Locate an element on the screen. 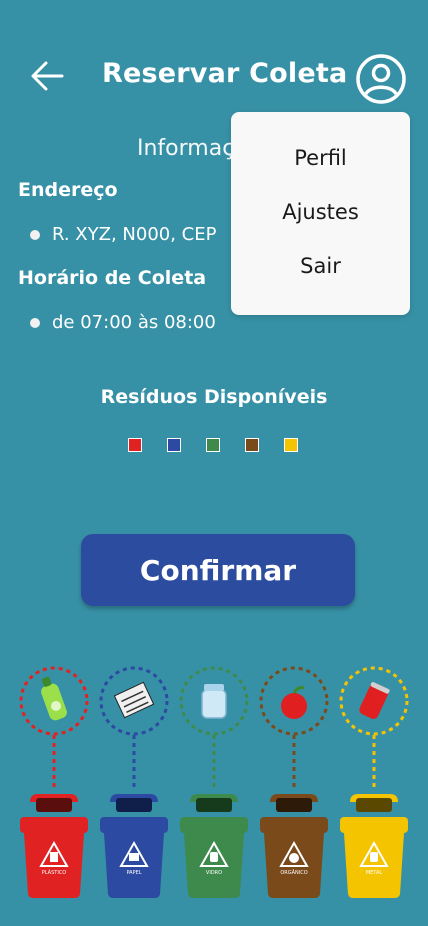 Image resolution: width=428 pixels, height=926 pixels. bin-vidro: VIDRO is located at coordinates (214, 782).